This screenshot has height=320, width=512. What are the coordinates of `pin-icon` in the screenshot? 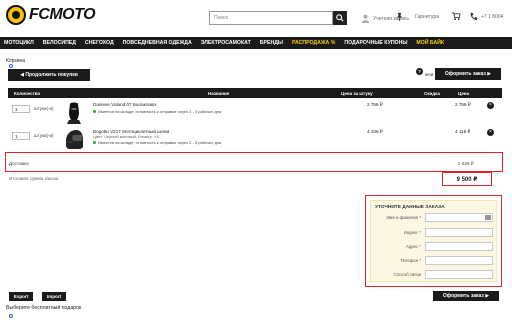 It's located at (399, 16).